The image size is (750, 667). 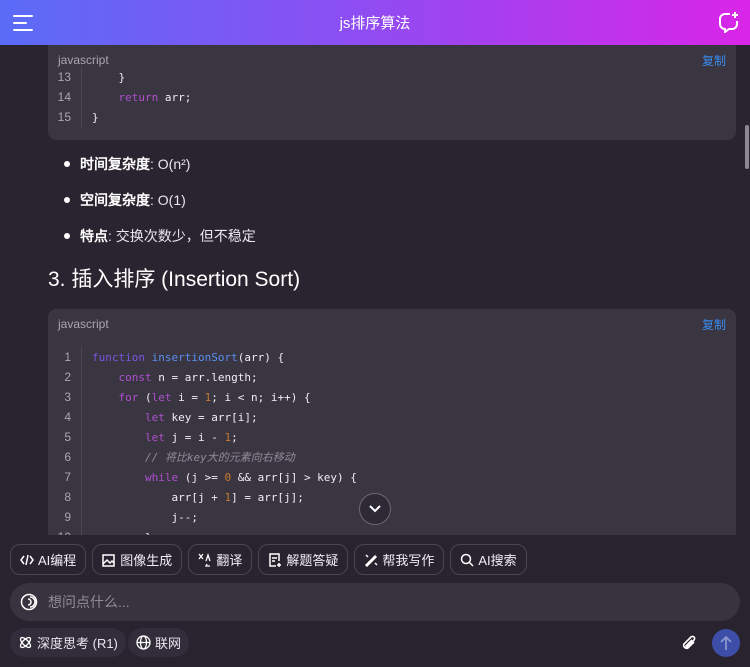 I want to click on image-icon, so click(x=109, y=560).